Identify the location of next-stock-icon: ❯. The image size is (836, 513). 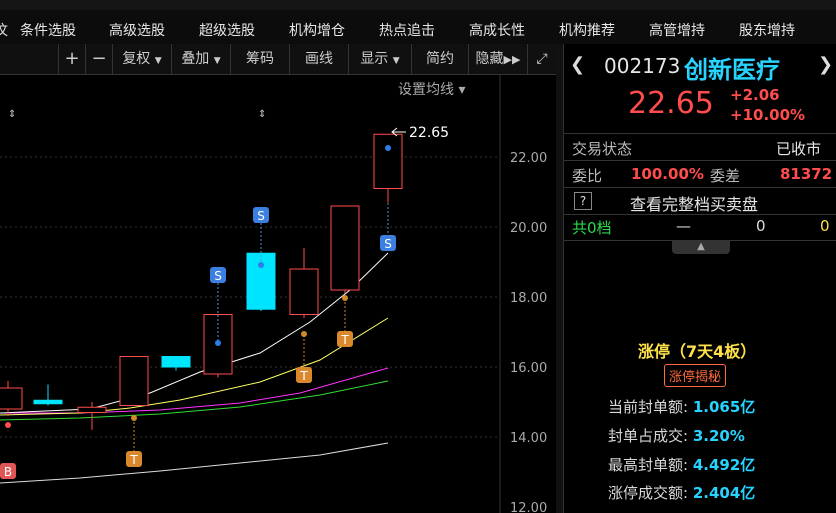
(825, 64).